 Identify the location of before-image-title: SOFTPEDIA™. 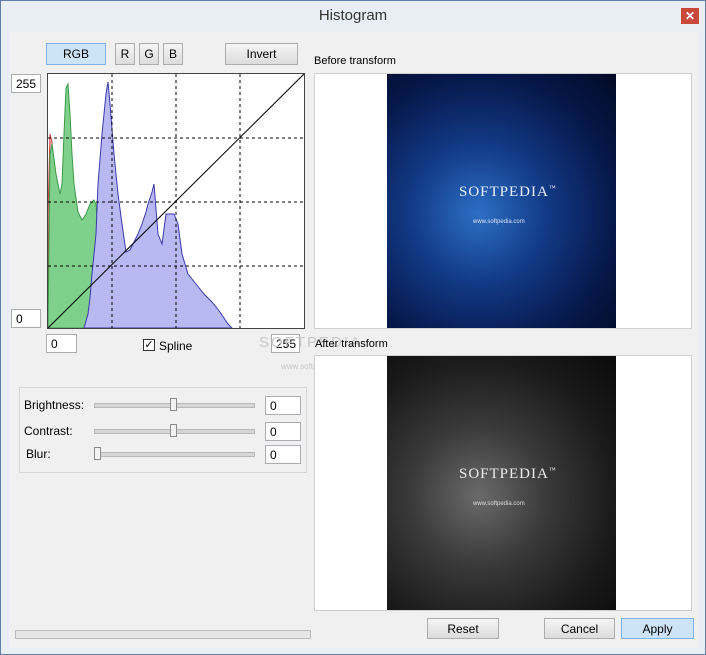
(508, 192).